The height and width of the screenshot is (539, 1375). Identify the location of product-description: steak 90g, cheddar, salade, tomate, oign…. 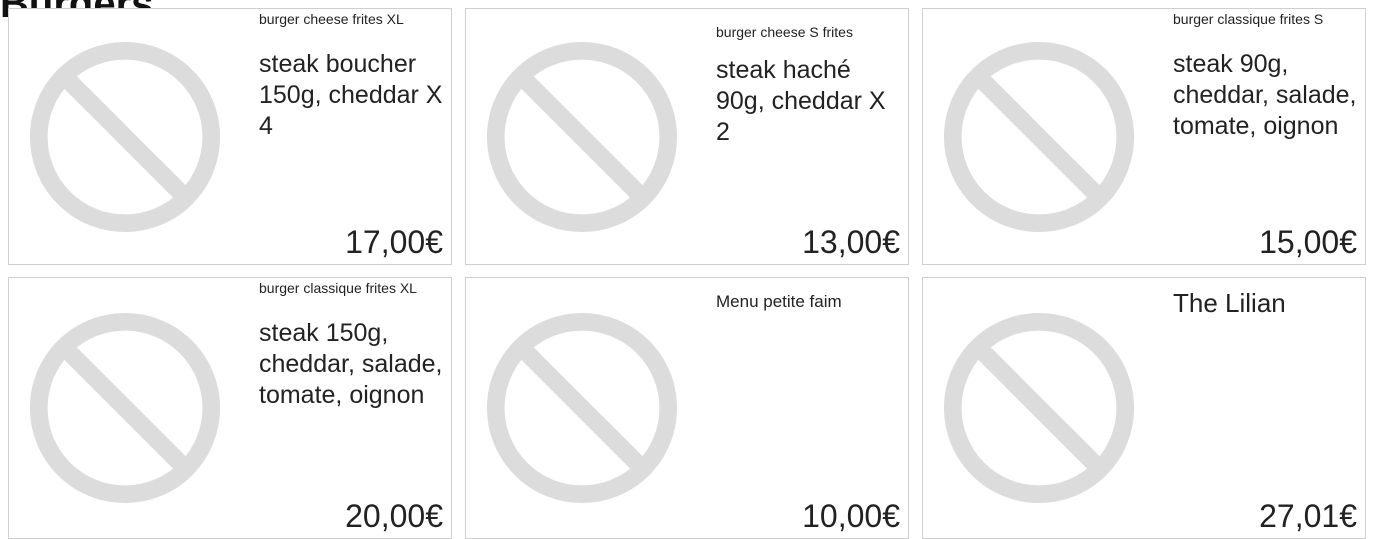
(1265, 95).